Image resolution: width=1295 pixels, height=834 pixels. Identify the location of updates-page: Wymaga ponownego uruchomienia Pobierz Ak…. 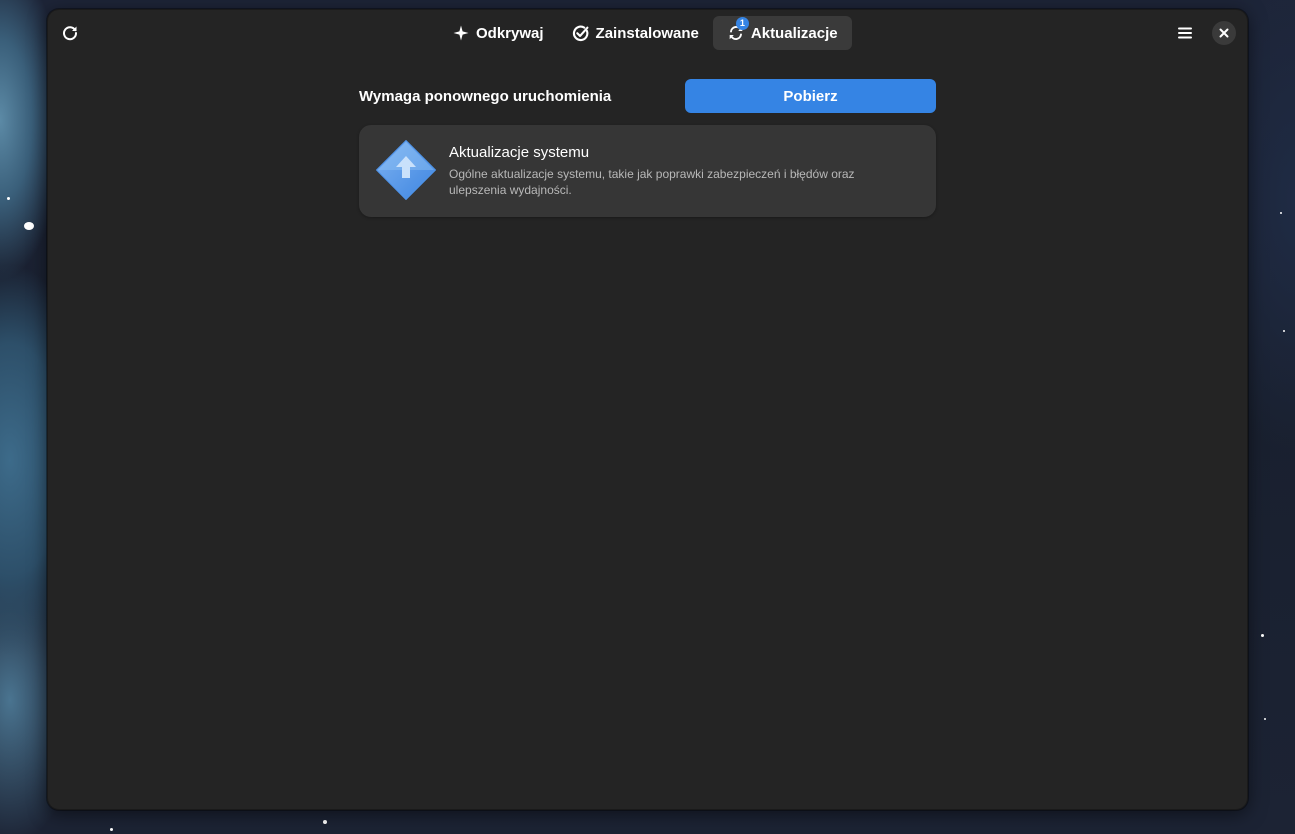
(647, 148).